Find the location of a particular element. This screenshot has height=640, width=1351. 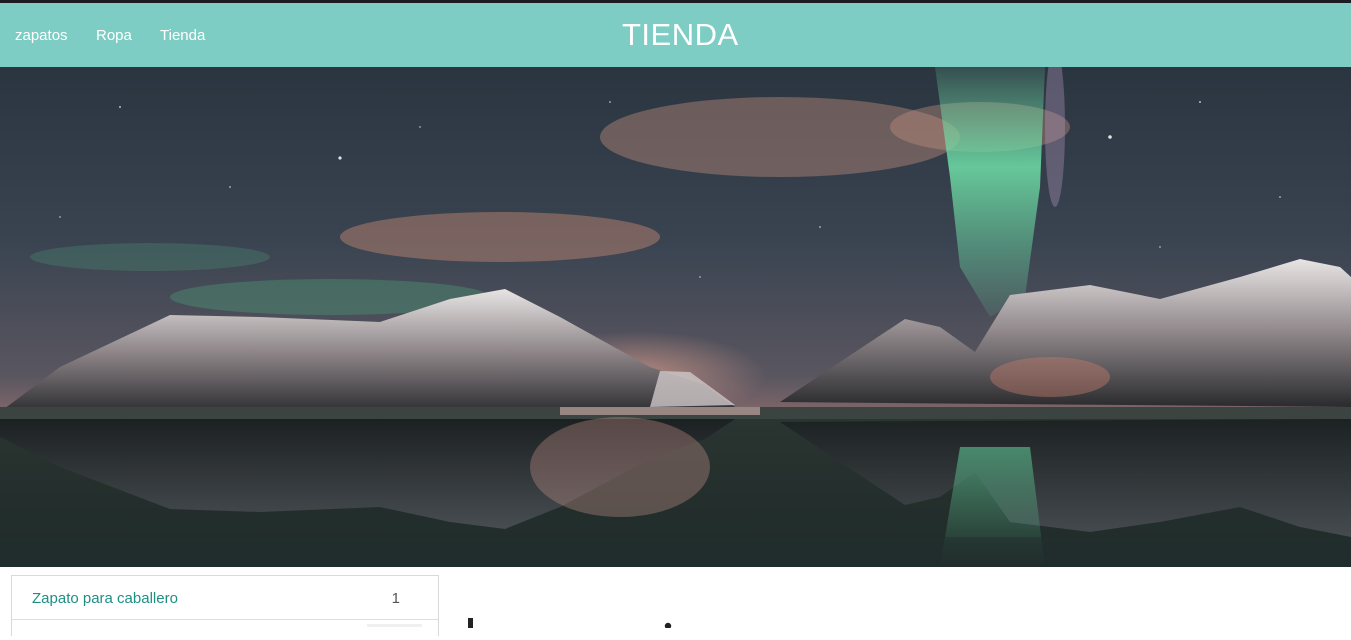

list-item is located at coordinates (225, 630).